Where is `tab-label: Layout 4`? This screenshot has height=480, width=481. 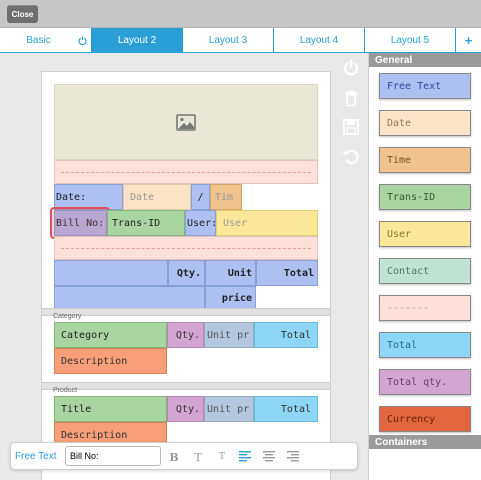
tab-label: Layout 4 is located at coordinates (319, 40).